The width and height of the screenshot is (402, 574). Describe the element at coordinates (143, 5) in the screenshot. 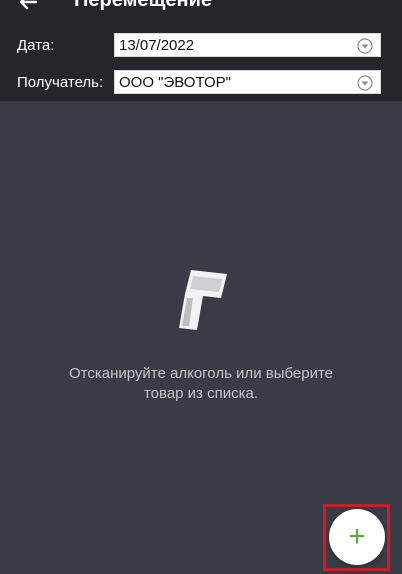

I see `page-title: Перемещение` at that location.